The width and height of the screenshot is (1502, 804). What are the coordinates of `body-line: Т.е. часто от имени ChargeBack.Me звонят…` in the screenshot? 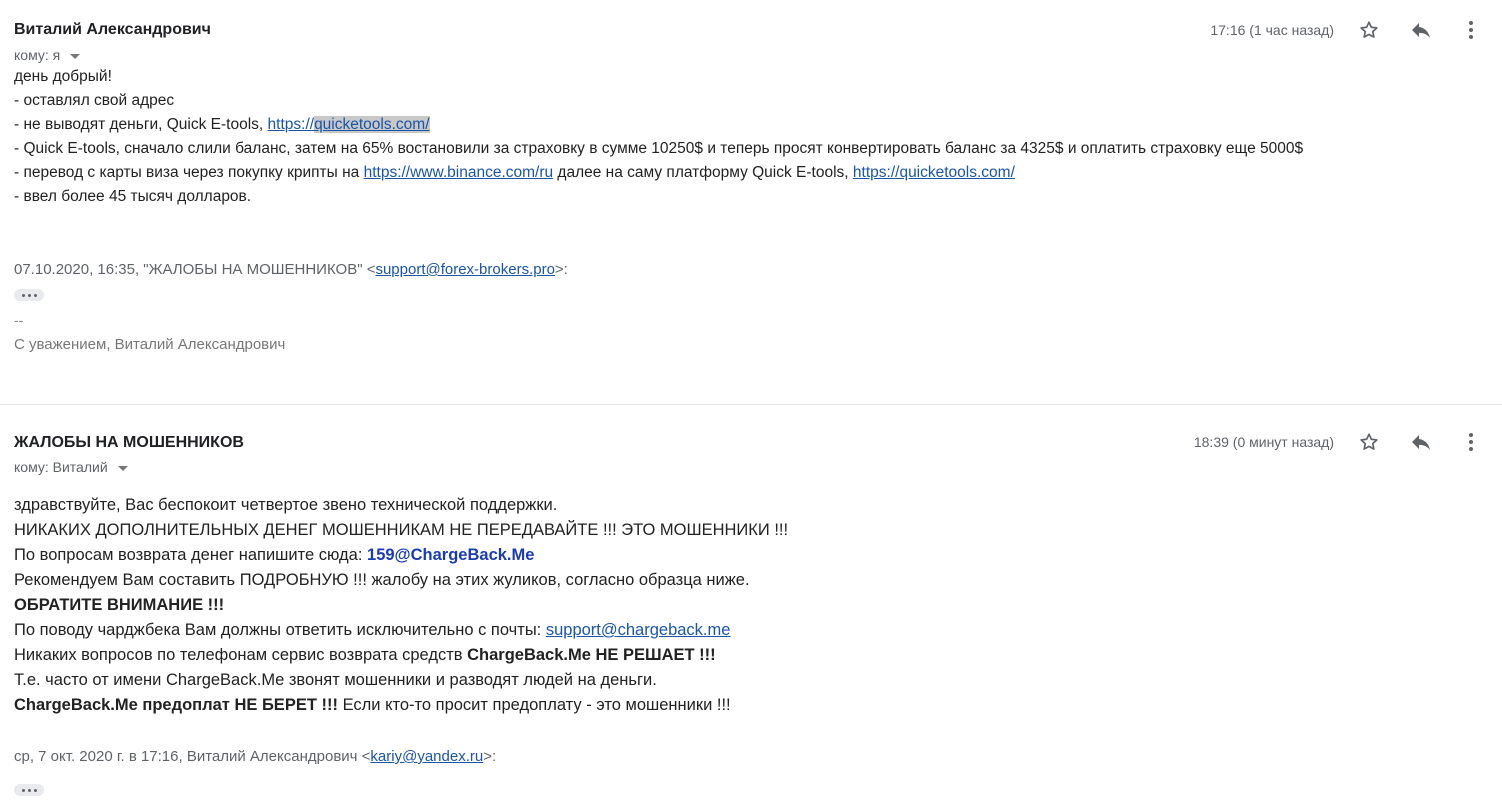 It's located at (335, 680).